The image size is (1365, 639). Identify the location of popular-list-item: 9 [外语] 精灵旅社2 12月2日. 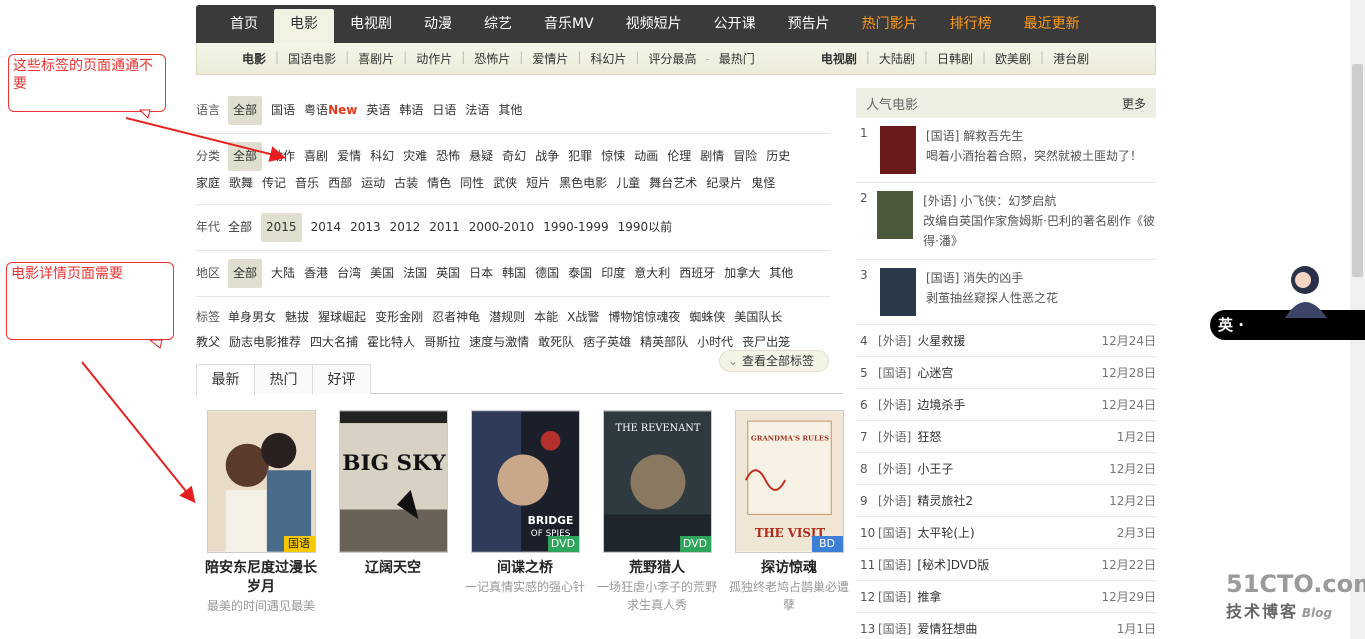
(1006, 501).